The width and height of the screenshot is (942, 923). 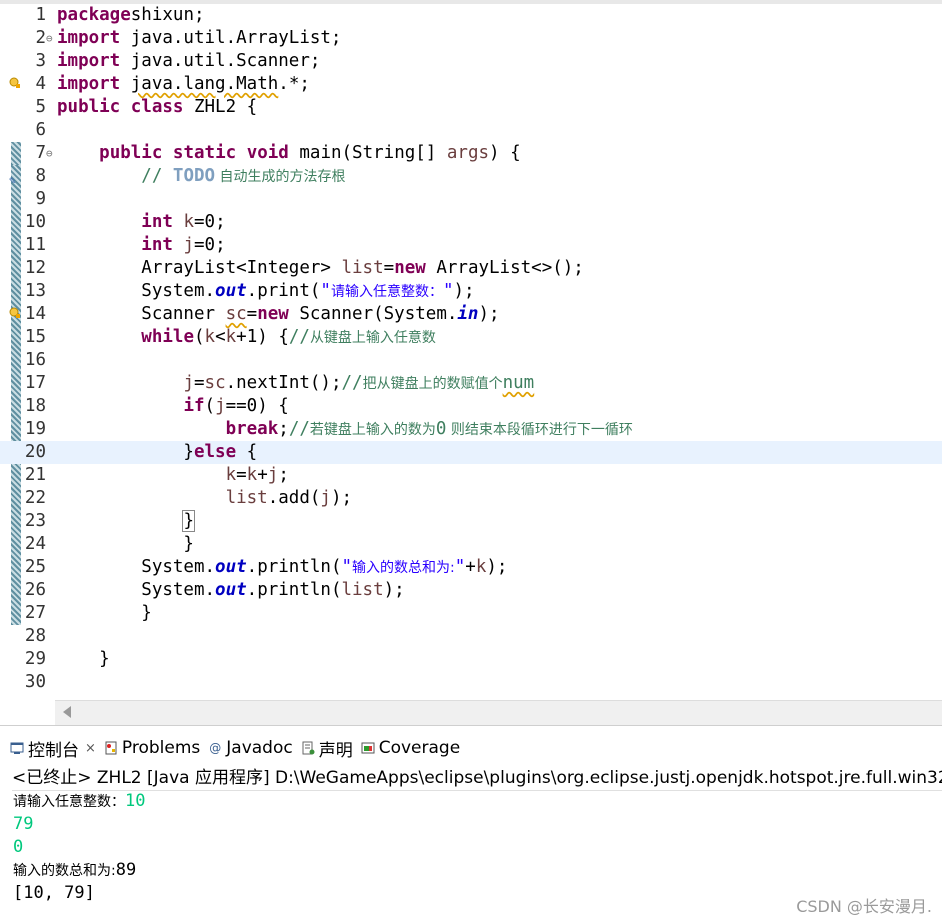 What do you see at coordinates (152, 748) in the screenshot?
I see `tab-problems: Problems` at bounding box center [152, 748].